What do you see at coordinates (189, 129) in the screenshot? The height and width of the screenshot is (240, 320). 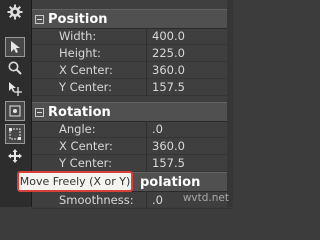 I see `property-value: .0` at bounding box center [189, 129].